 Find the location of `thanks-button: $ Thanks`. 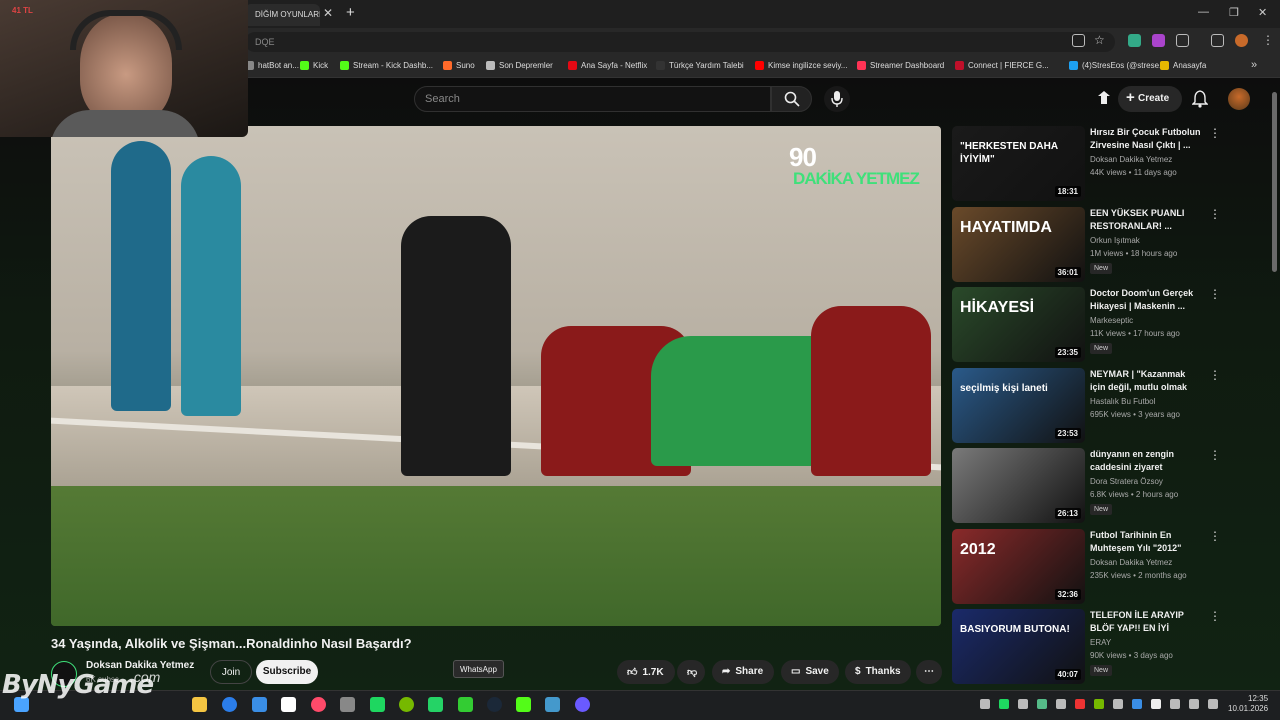

thanks-button: $ Thanks is located at coordinates (878, 672).